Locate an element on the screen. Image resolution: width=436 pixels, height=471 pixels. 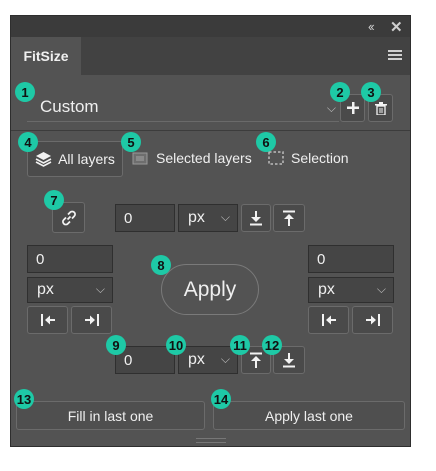
left-align-left-button is located at coordinates (47, 320).